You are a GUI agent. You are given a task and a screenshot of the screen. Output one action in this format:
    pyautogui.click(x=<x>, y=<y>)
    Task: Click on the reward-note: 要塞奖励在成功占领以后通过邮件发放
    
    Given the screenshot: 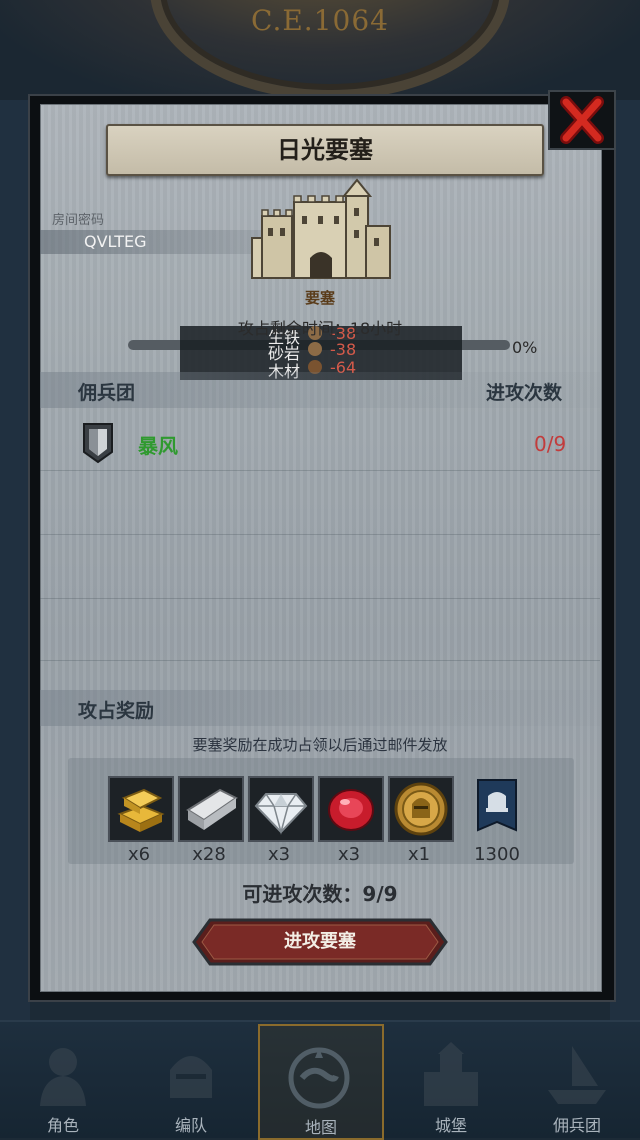 What is the action you would take?
    pyautogui.click(x=320, y=745)
    